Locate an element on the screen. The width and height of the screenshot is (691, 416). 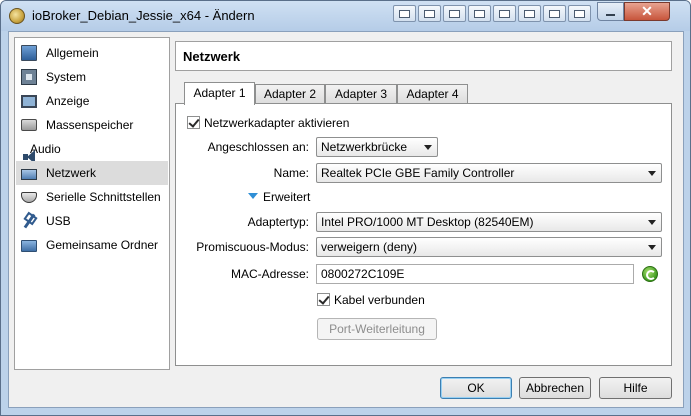
cable-connected-label: Kabel verbunden is located at coordinates (379, 300).